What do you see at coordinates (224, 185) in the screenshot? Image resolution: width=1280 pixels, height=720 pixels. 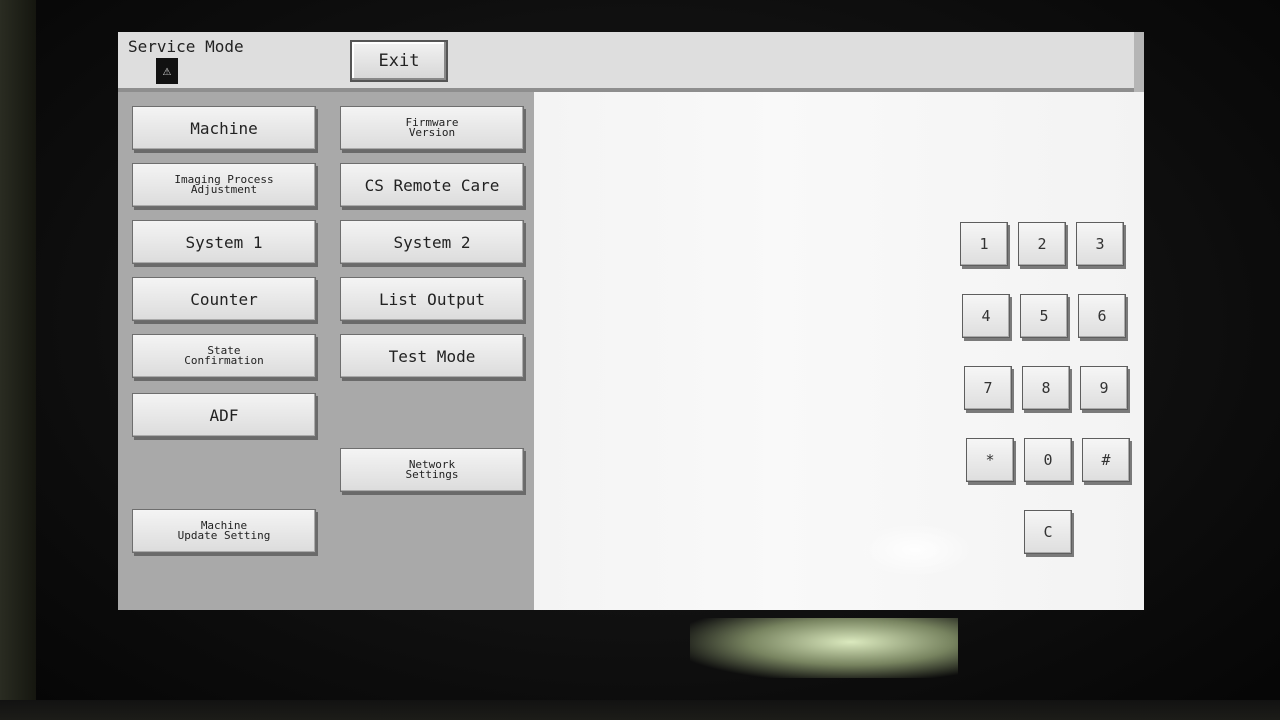 I see `imaging-process-adjustment-button: Imaging Process Adjustment` at bounding box center [224, 185].